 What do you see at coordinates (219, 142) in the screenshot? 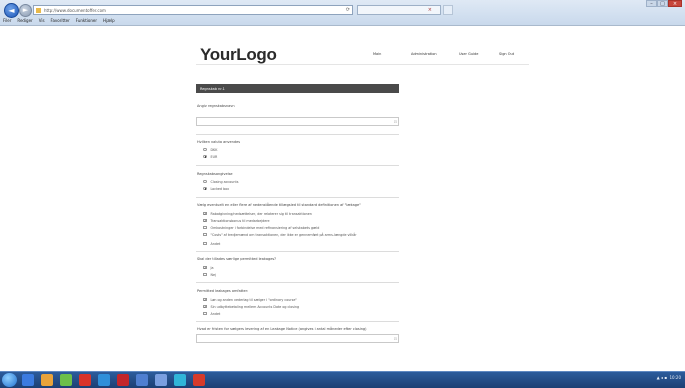
I see `question-currency: Hvilken valuta anvendes` at bounding box center [219, 142].